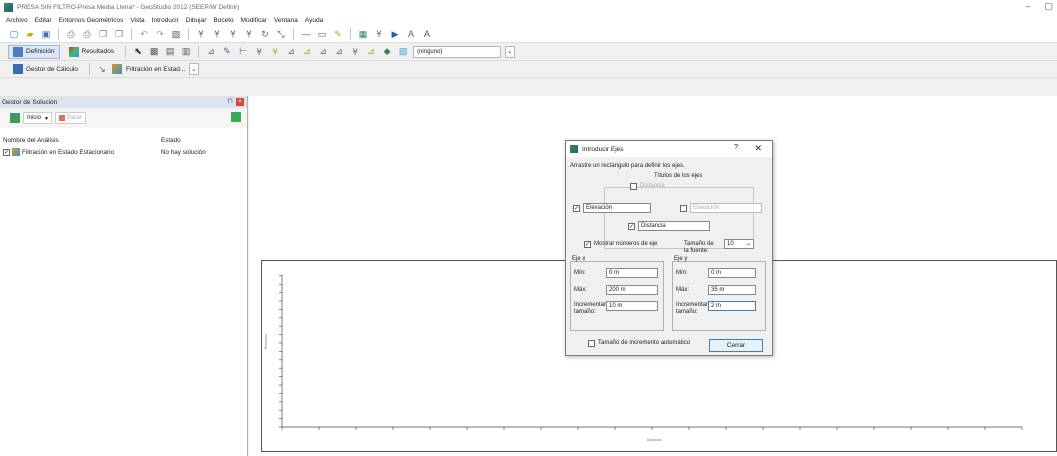 This screenshot has height=456, width=1057. What do you see at coordinates (87, 34) in the screenshot?
I see `print-preview-icon: ⎙` at bounding box center [87, 34].